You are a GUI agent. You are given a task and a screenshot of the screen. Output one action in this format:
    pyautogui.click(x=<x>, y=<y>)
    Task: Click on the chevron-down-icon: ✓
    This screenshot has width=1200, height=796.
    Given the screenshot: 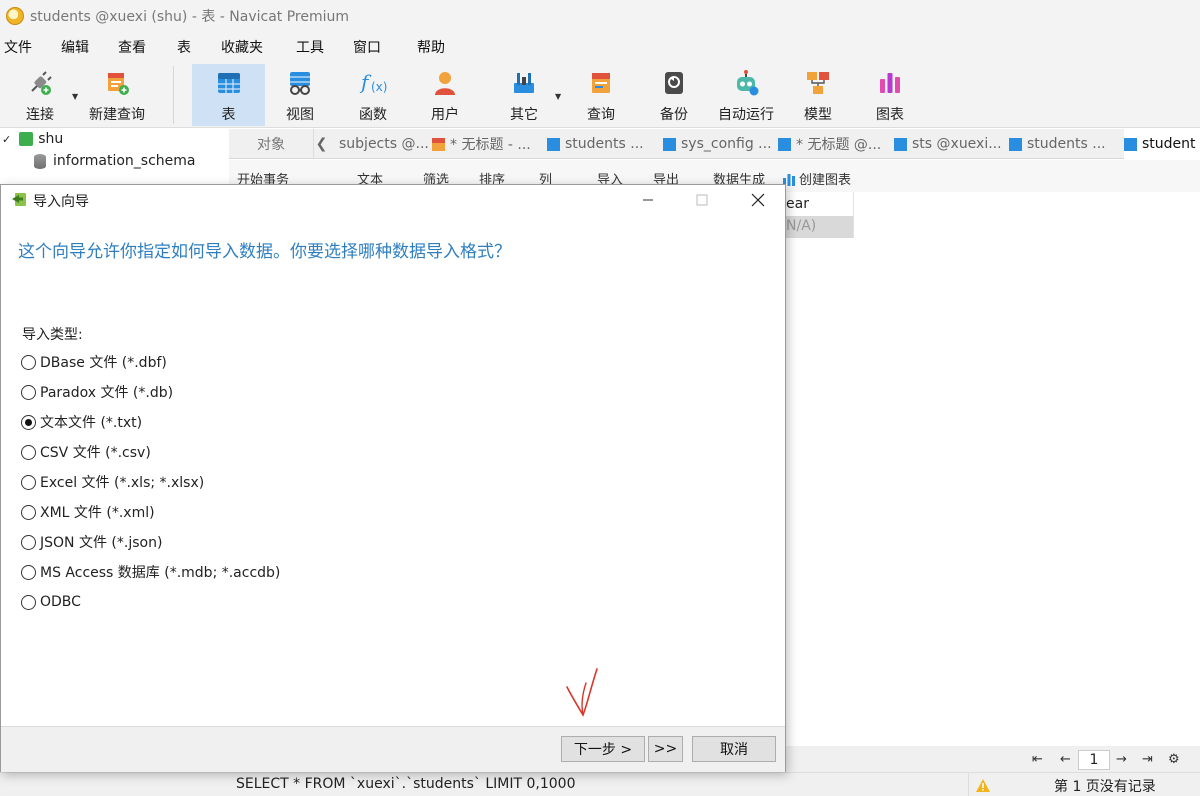 What is the action you would take?
    pyautogui.click(x=6, y=139)
    